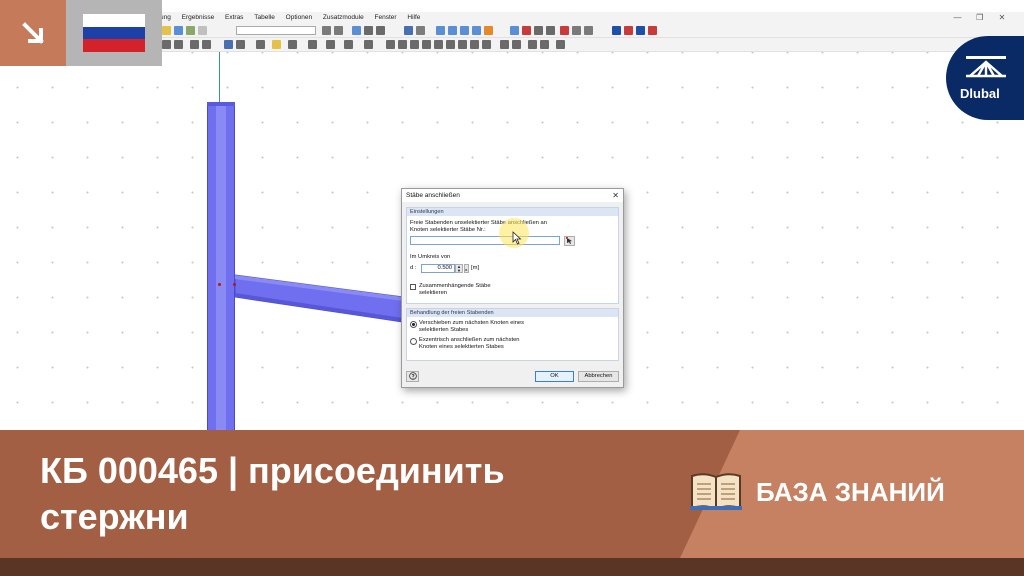 The height and width of the screenshot is (576, 1024). Describe the element at coordinates (464, 30) in the screenshot. I see `view-y-icon` at that location.